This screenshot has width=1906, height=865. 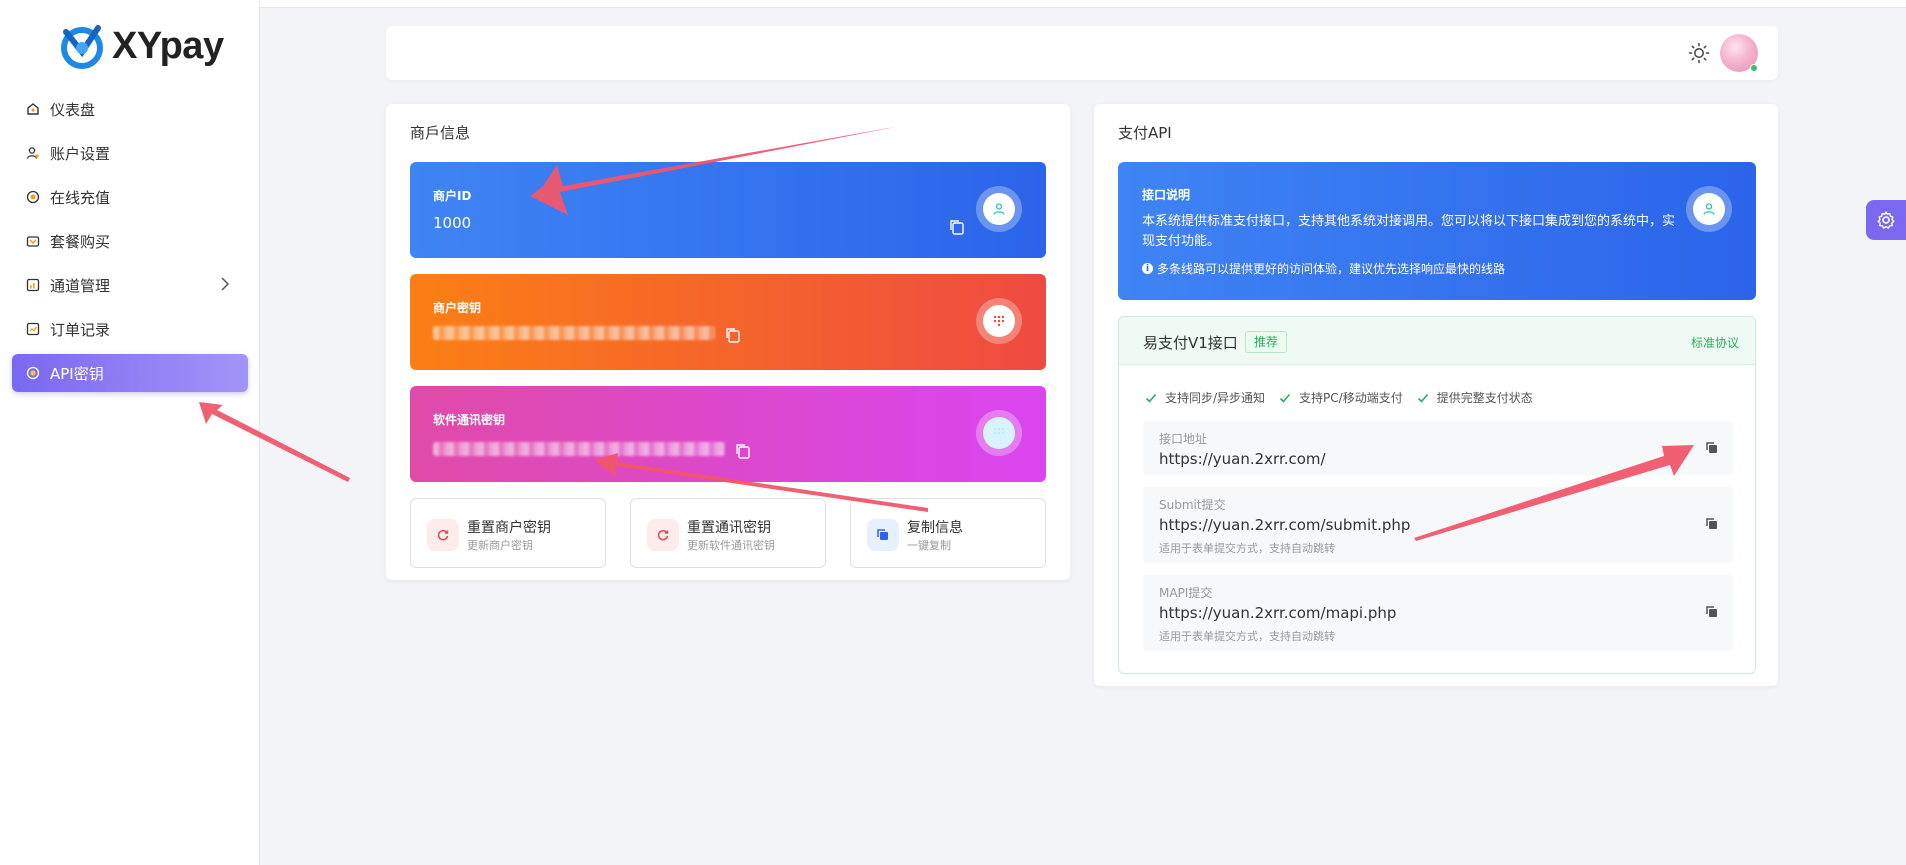 I want to click on feature-item: 提供完整支付状态, so click(x=1475, y=397).